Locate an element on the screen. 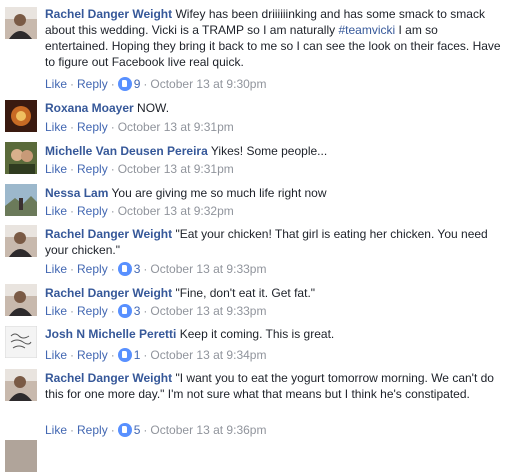 This screenshot has width=507, height=472. comment-text: "Fine, don't eat it. Get fat." is located at coordinates (245, 293).